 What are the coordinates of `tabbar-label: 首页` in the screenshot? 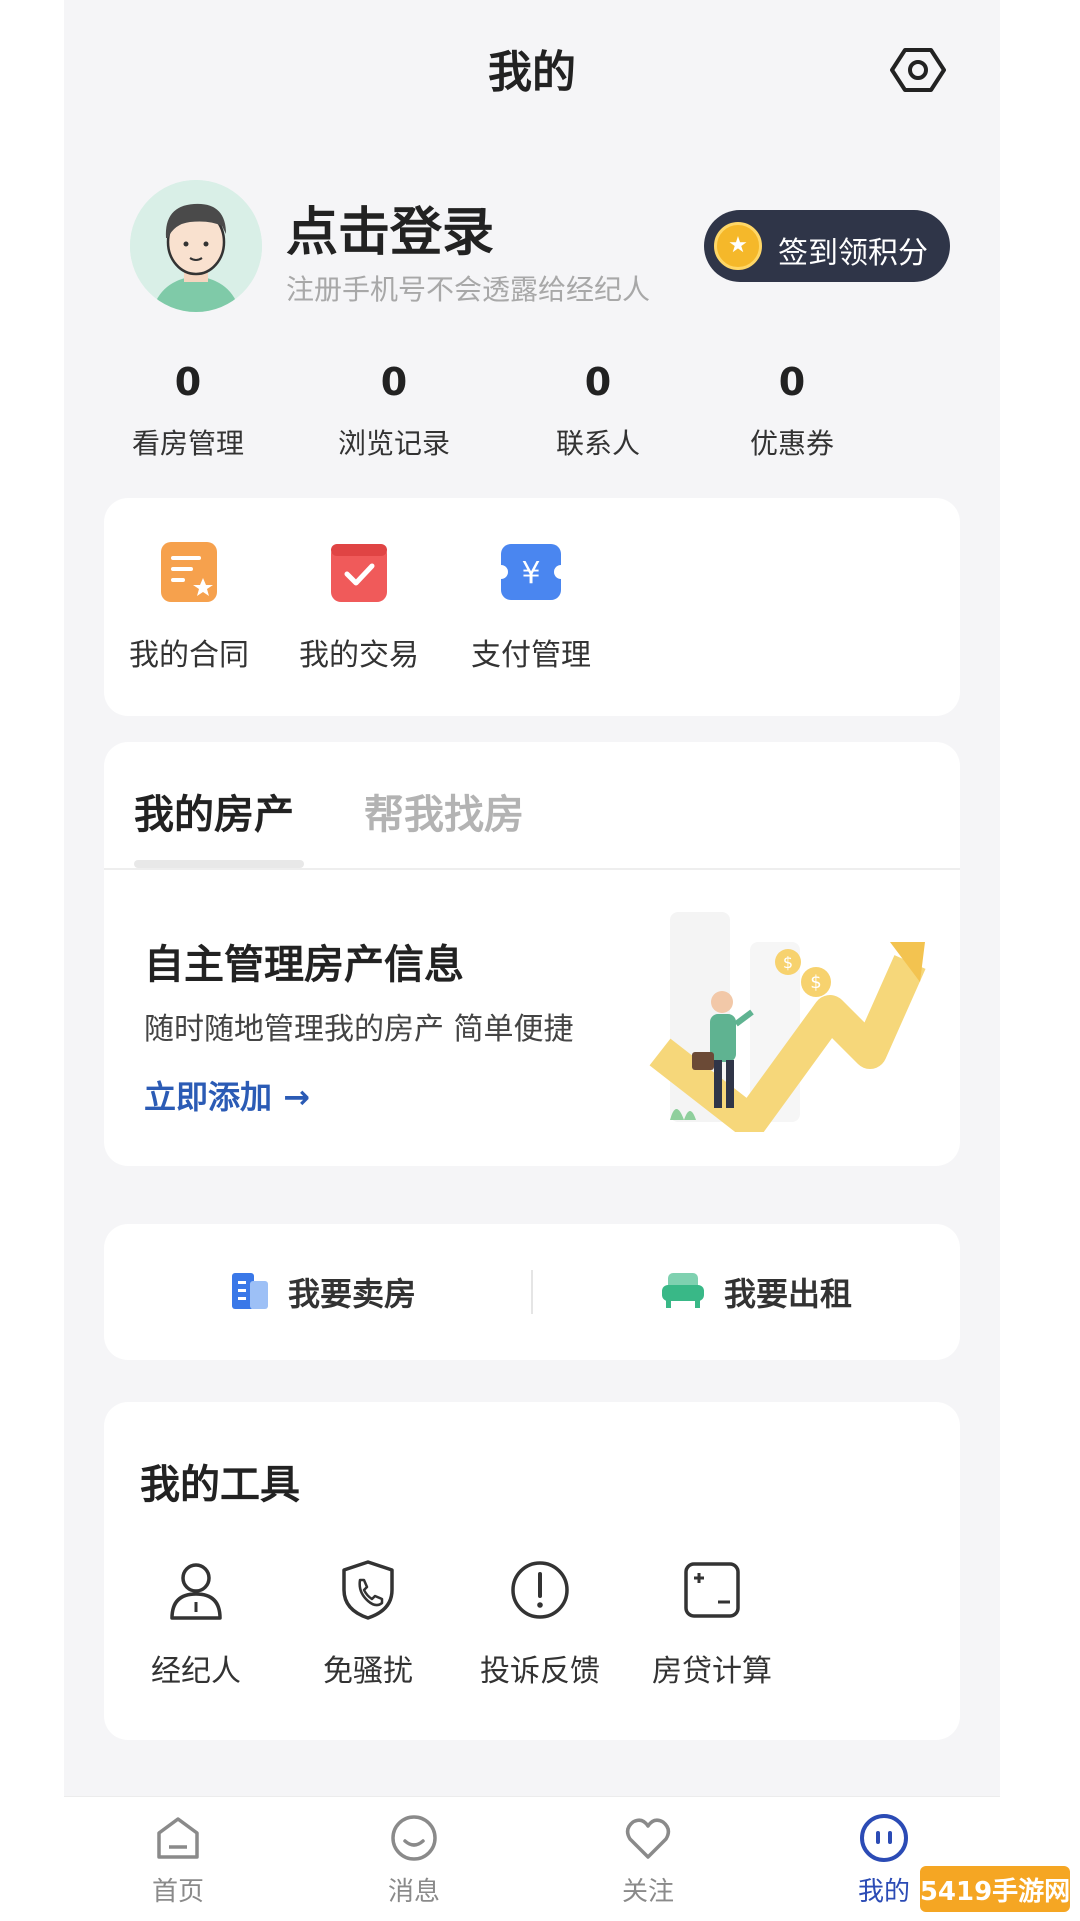 It's located at (177, 1892).